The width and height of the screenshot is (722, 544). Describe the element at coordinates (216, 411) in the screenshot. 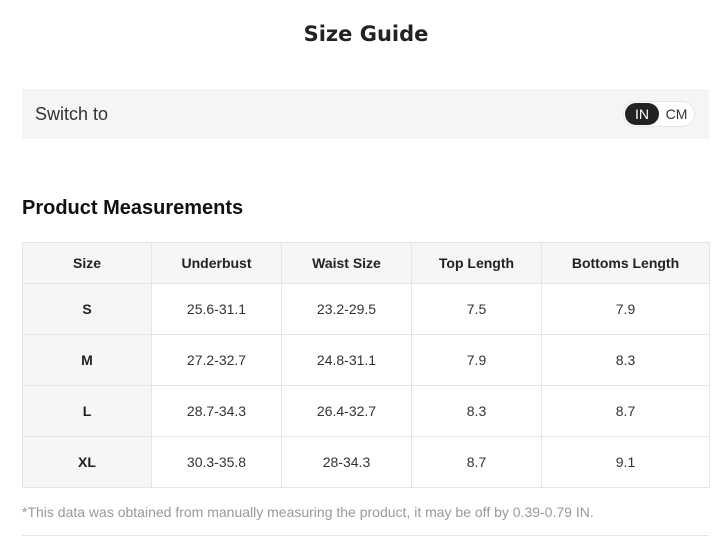

I see `table-cell: 28.7-34.3` at that location.